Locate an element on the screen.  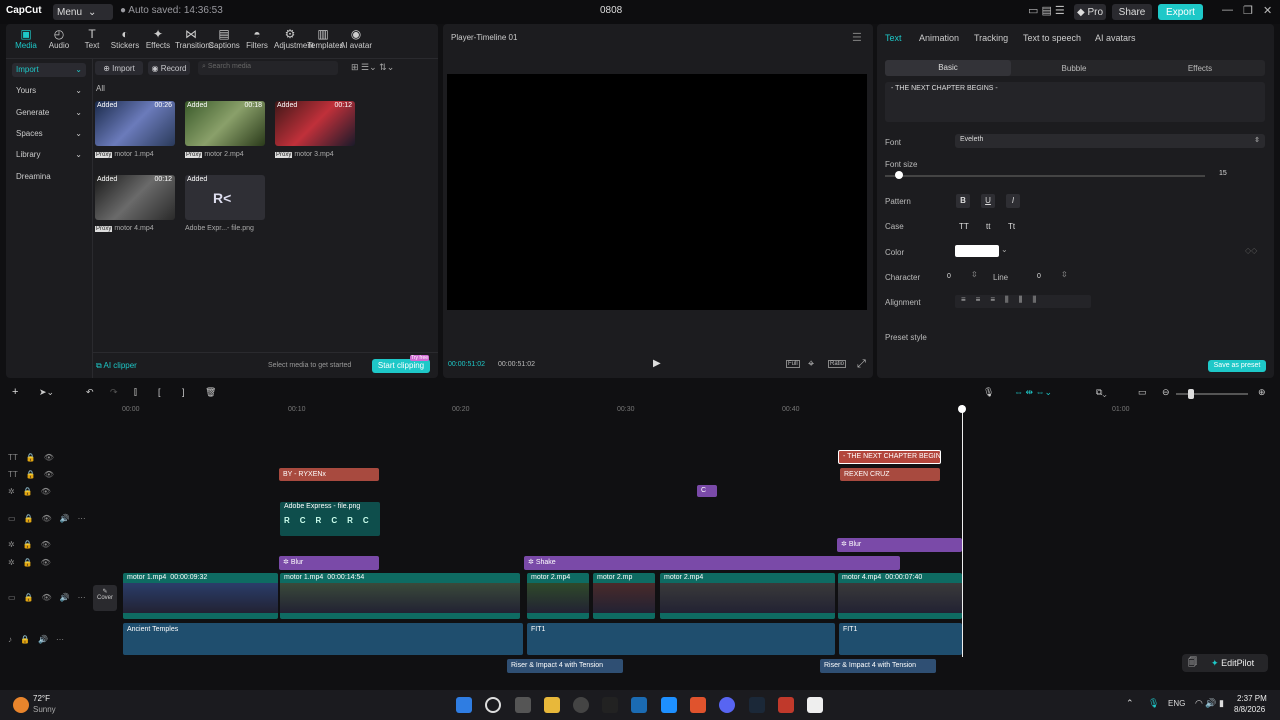
tool-audio: ◴ Audio is located at coordinates (59, 39).